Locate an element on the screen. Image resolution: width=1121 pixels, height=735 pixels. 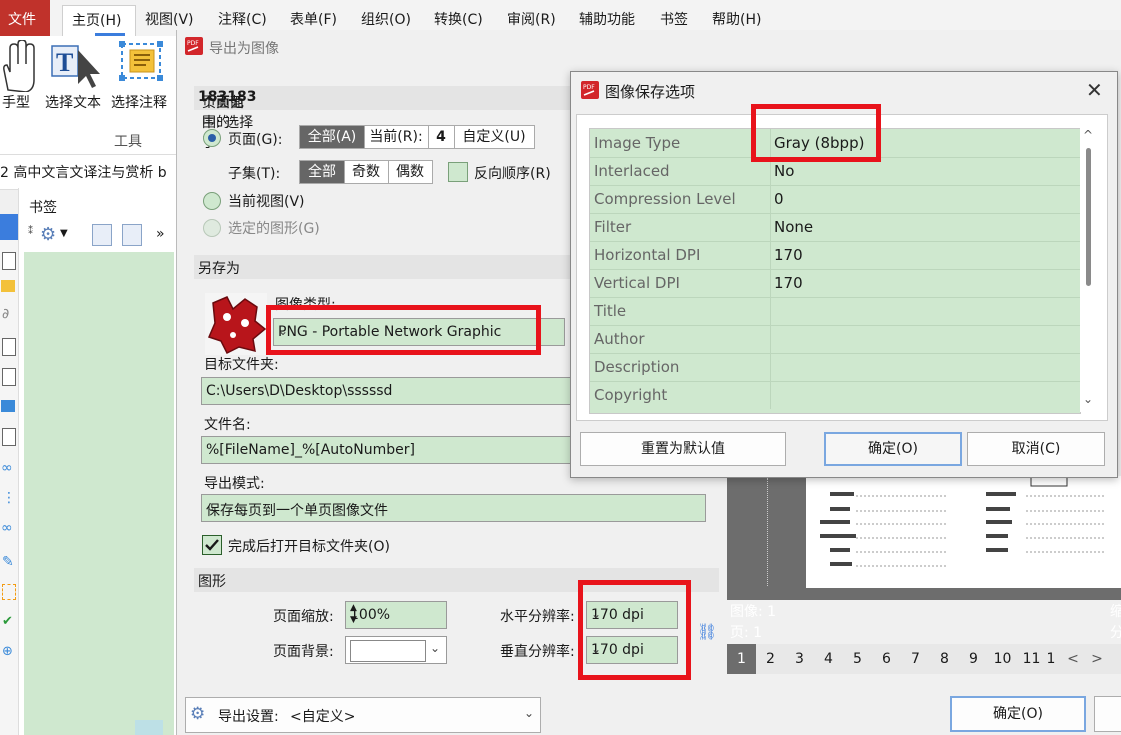
sidebar-edit-icon: ✎ is located at coordinates (8, 562).